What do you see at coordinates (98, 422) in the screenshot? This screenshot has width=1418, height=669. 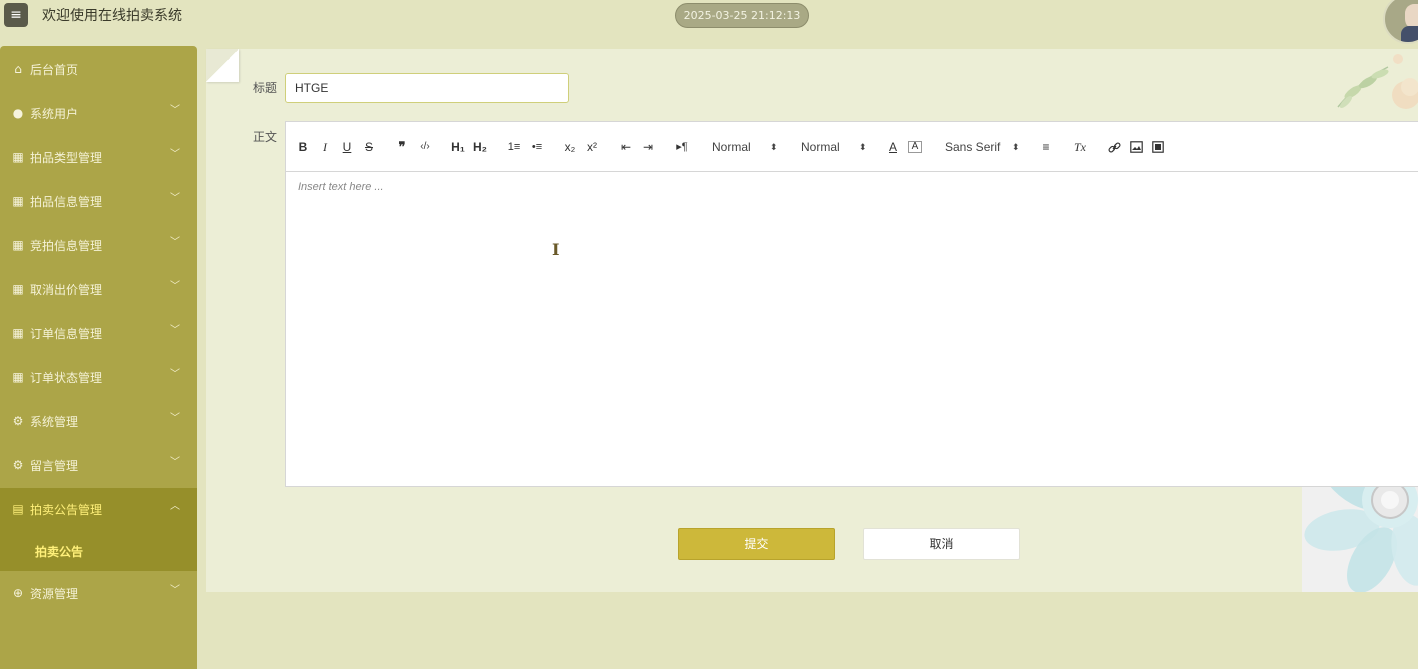 I see `sidebar-item-system-management: ⚙ 系统管理 ﹀` at bounding box center [98, 422].